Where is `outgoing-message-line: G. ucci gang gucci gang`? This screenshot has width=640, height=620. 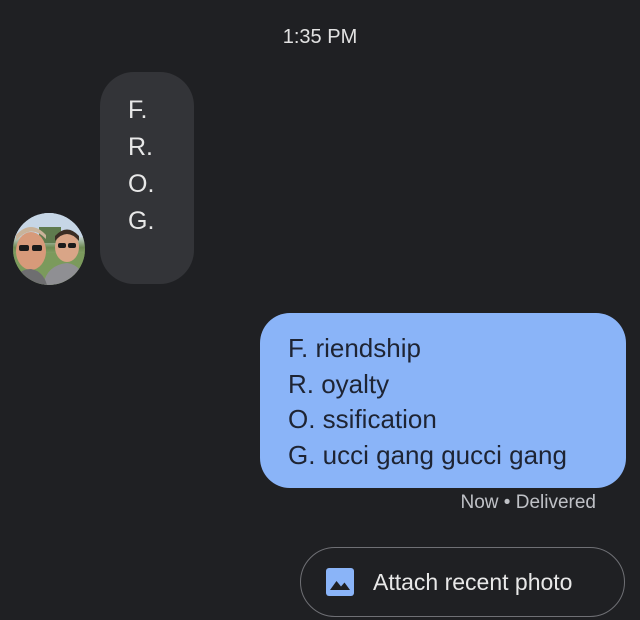
outgoing-message-line: G. ucci gang gucci gang is located at coordinates (427, 454).